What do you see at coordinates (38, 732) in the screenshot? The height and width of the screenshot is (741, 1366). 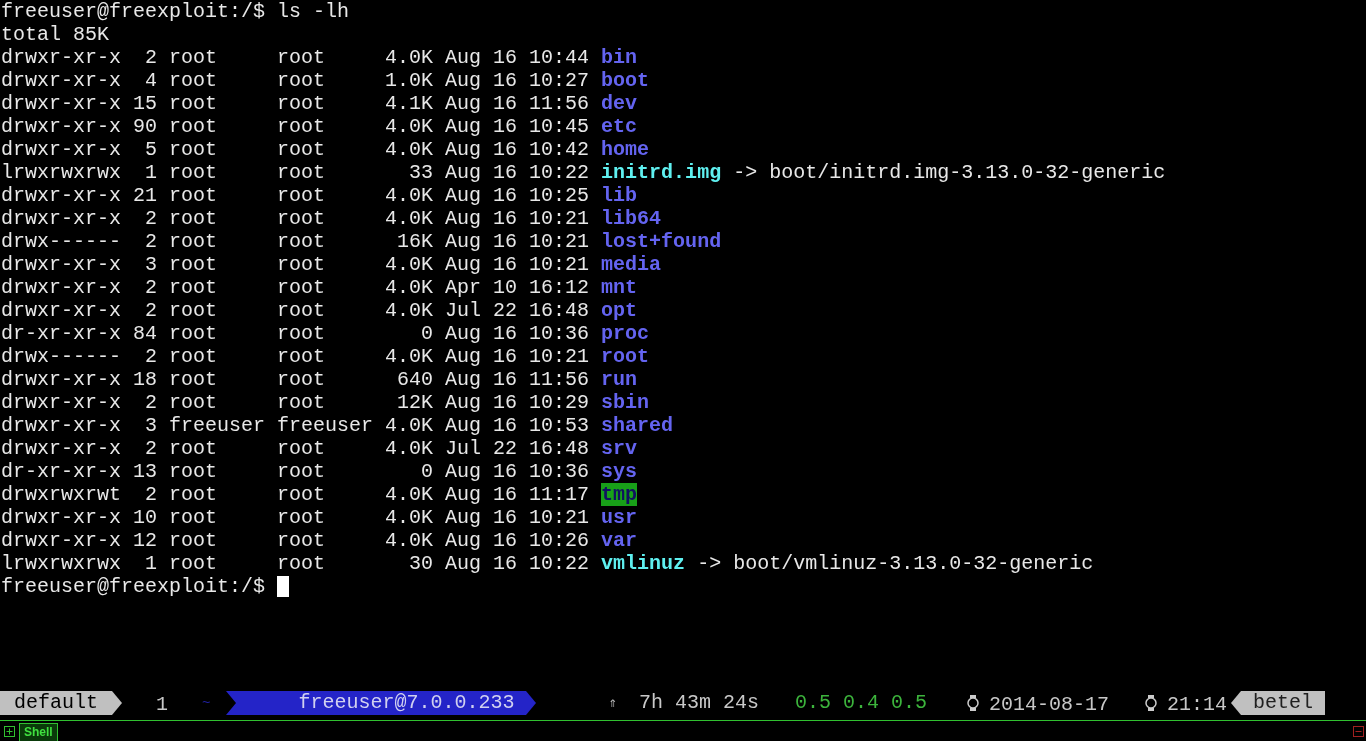 I see `tab: Shell` at bounding box center [38, 732].